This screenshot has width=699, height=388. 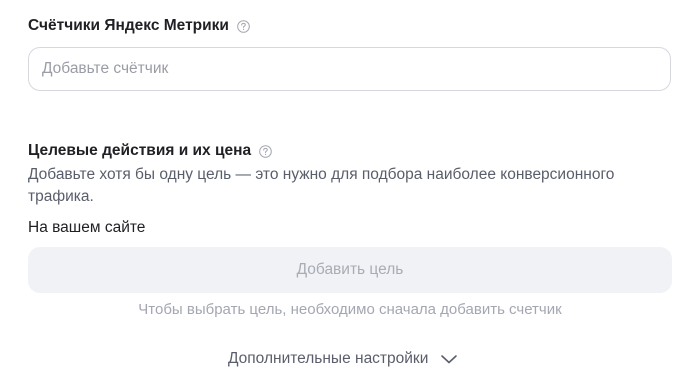 What do you see at coordinates (140, 150) in the screenshot?
I see `goals-title: Целевые действия и их цена` at bounding box center [140, 150].